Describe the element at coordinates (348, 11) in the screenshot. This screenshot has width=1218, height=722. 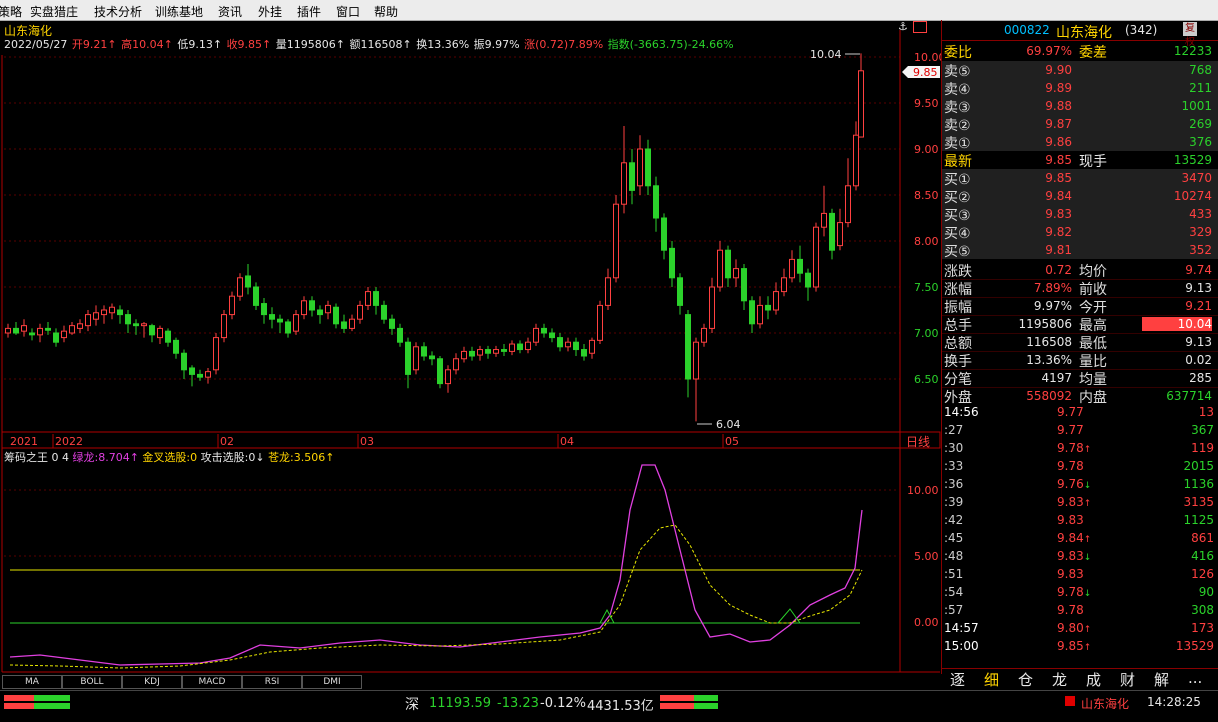
I see `menu-item-window: 窗口` at that location.